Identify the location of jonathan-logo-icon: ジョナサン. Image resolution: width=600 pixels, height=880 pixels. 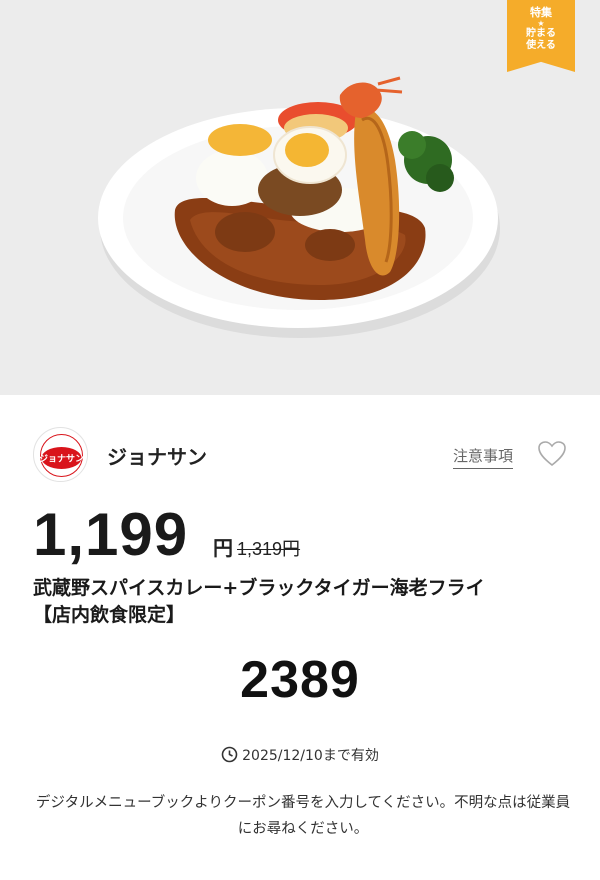
(61, 455).